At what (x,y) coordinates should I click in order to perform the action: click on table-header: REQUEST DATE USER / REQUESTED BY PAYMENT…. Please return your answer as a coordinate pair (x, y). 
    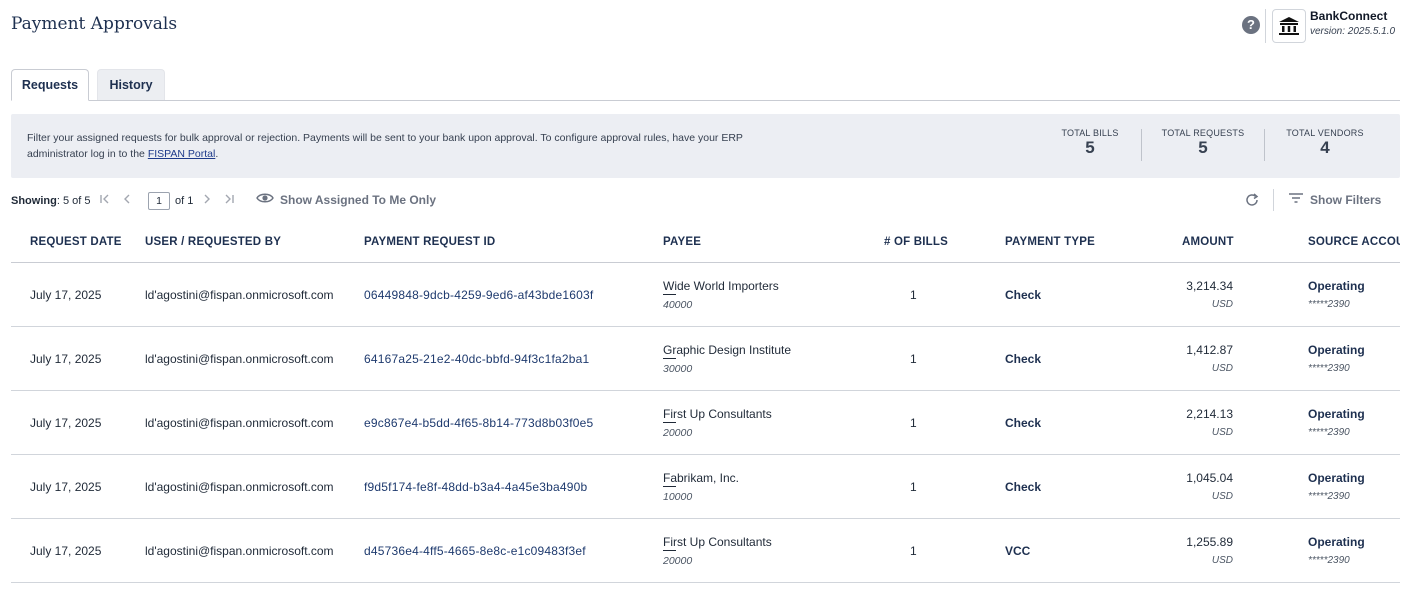
    Looking at the image, I should click on (705, 244).